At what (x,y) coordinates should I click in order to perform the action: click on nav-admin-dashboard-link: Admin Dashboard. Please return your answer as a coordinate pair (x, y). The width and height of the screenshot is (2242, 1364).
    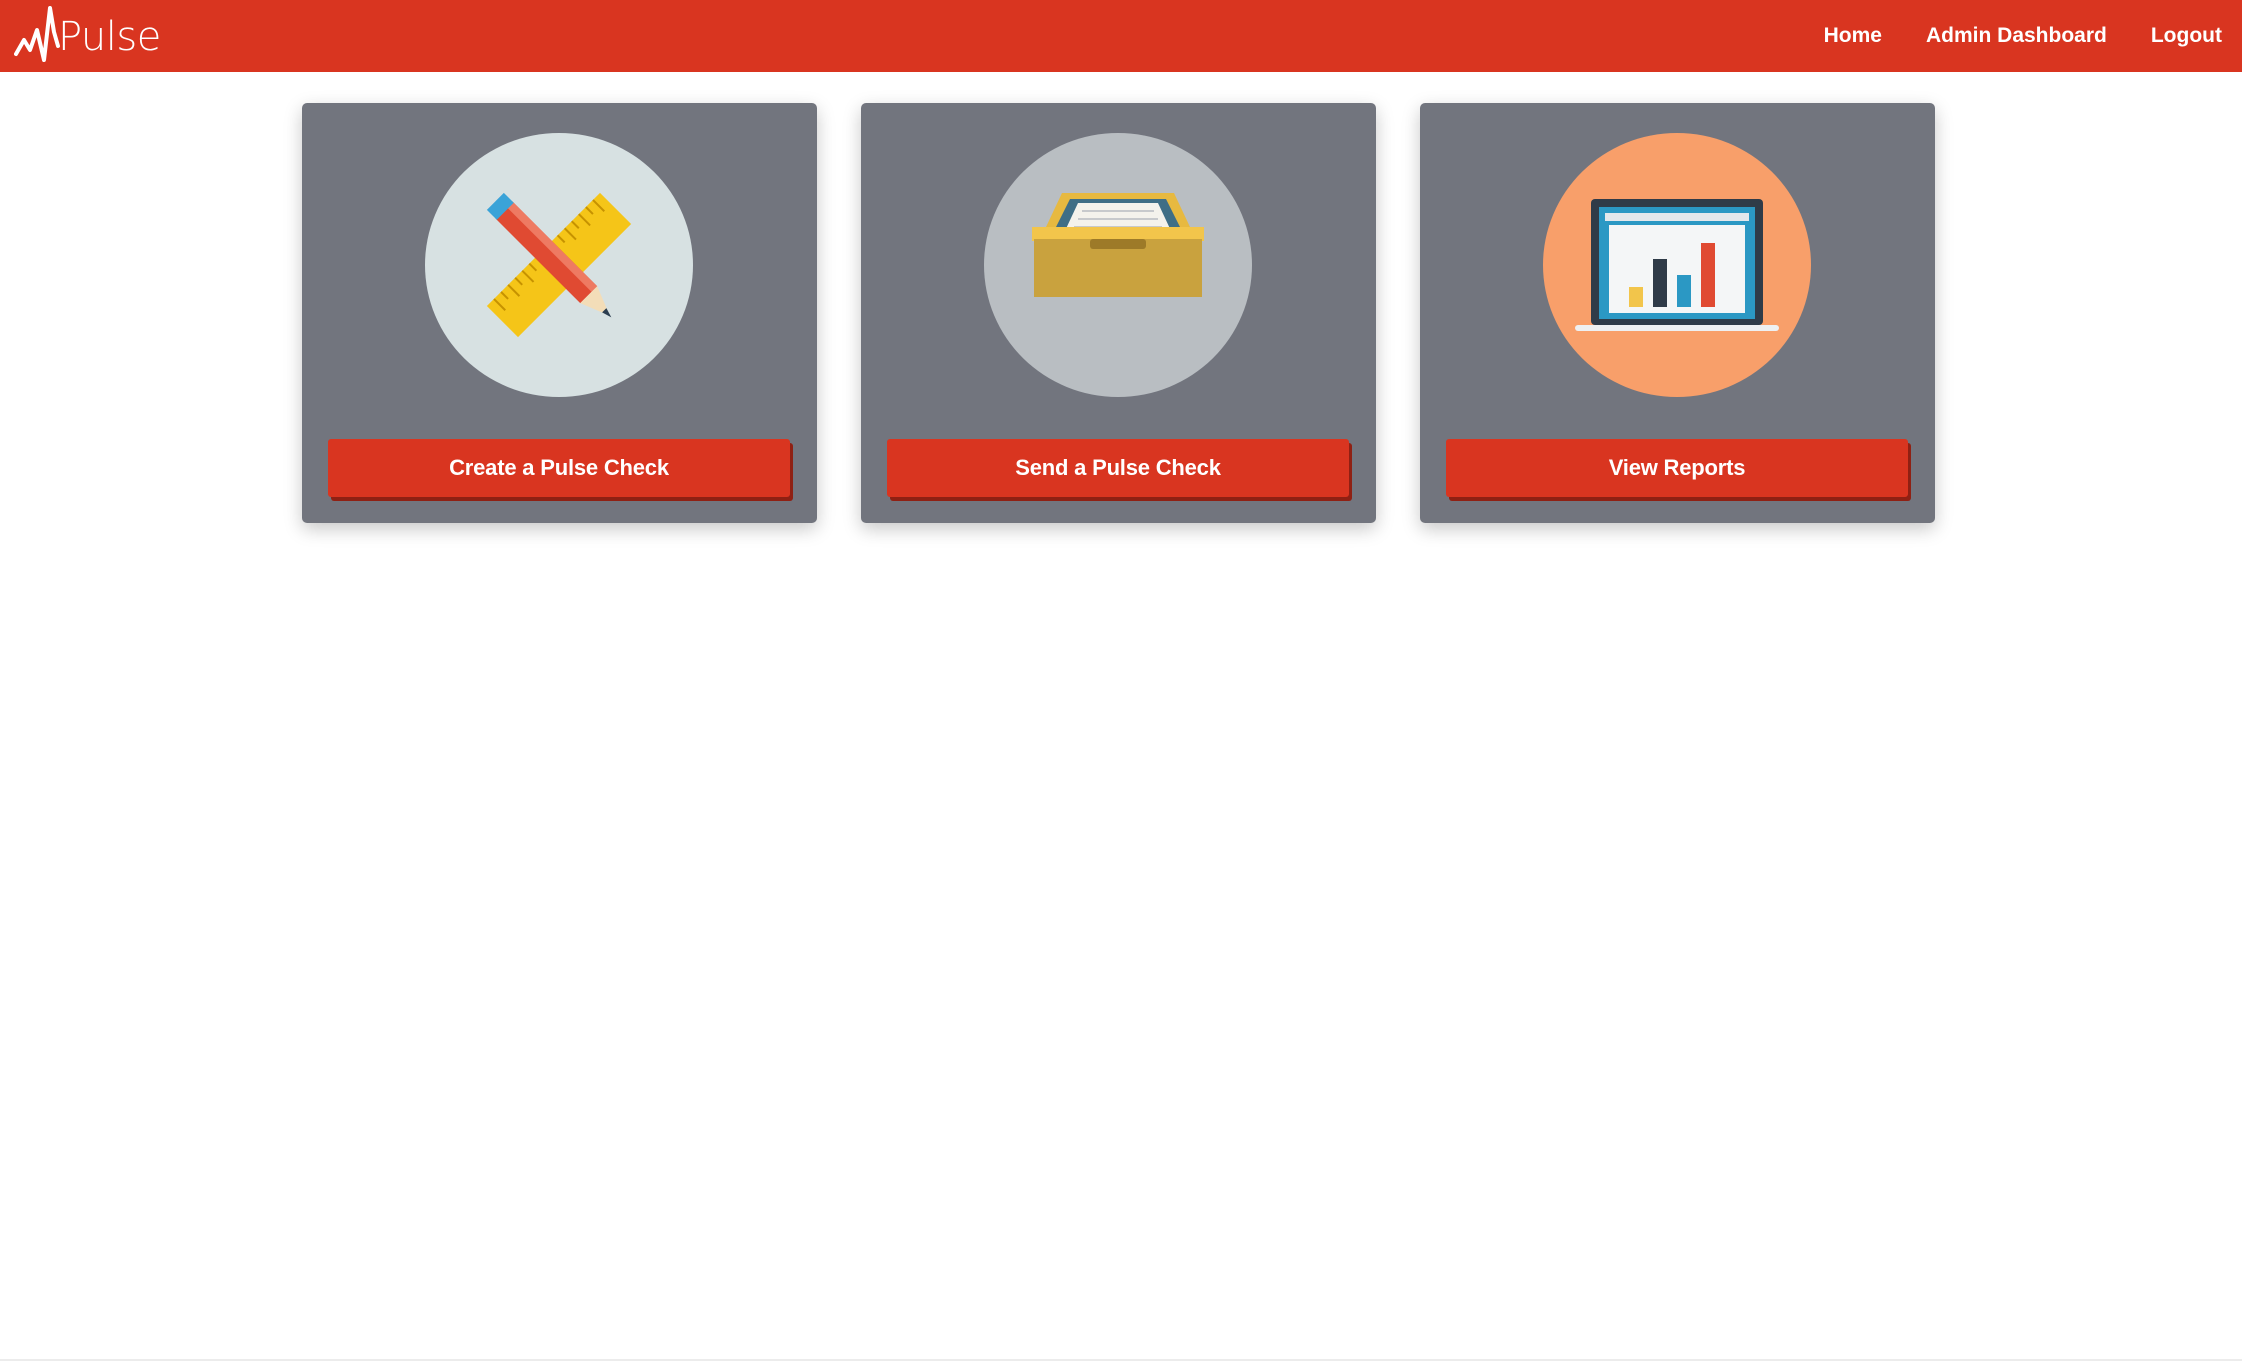
    Looking at the image, I should click on (2016, 36).